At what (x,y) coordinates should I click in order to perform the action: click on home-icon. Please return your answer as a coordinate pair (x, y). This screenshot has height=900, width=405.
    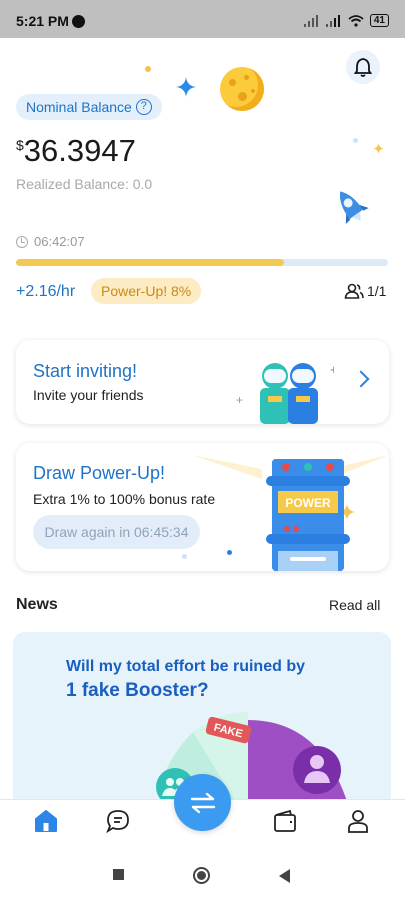
    Looking at the image, I should click on (46, 821).